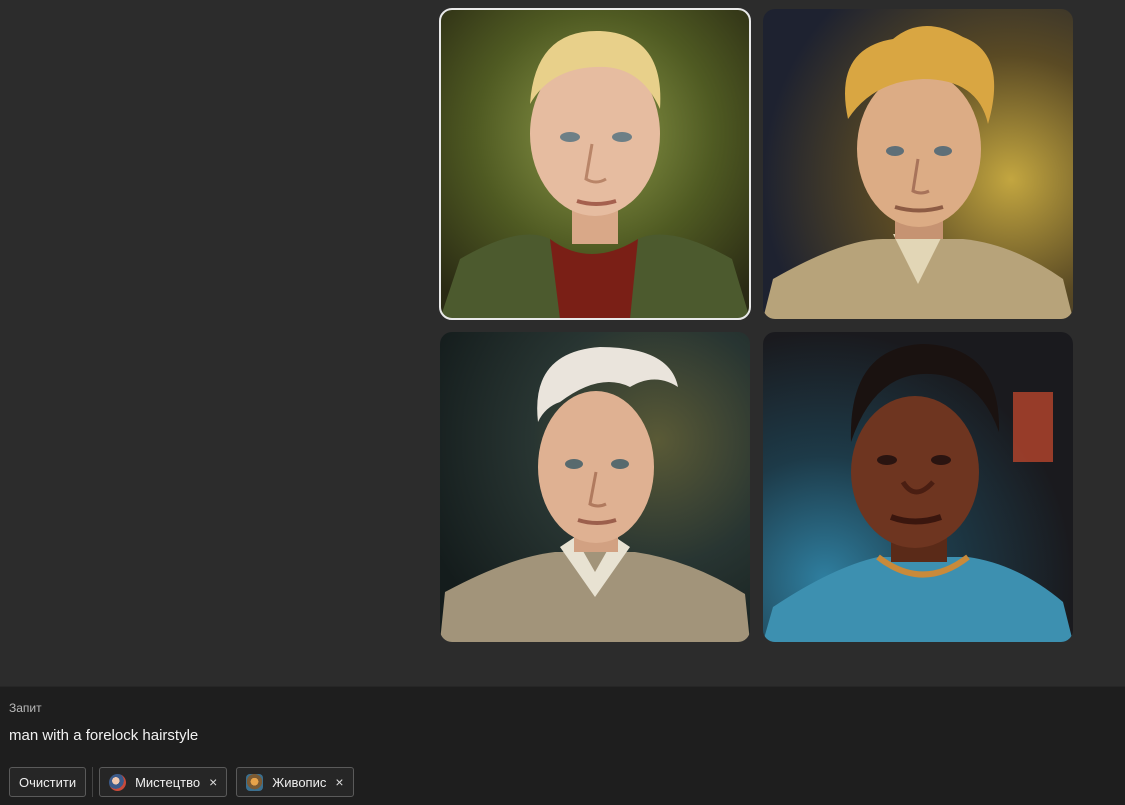 The height and width of the screenshot is (805, 1125). I want to click on portrait-3-artwork, so click(595, 487).